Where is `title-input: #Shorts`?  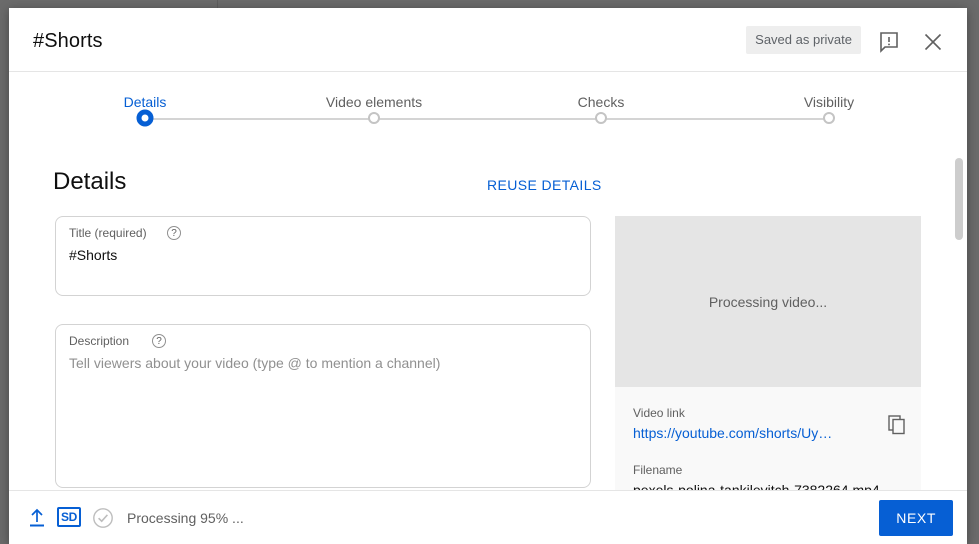 title-input: #Shorts is located at coordinates (93, 255).